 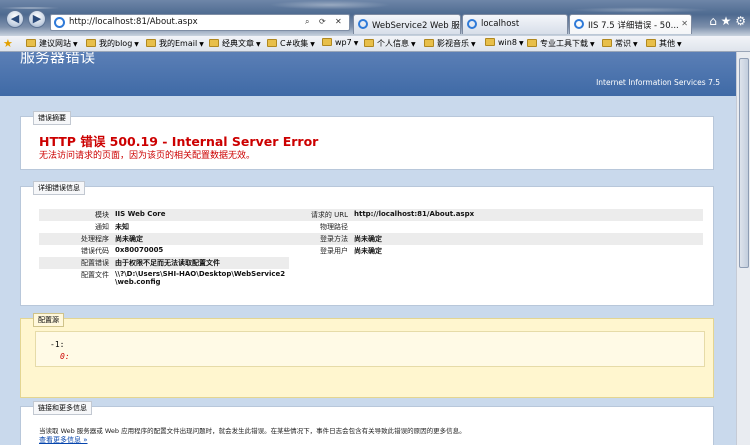 What do you see at coordinates (291, 43) in the screenshot?
I see `fav-item: C#收集 ▼` at bounding box center [291, 43].